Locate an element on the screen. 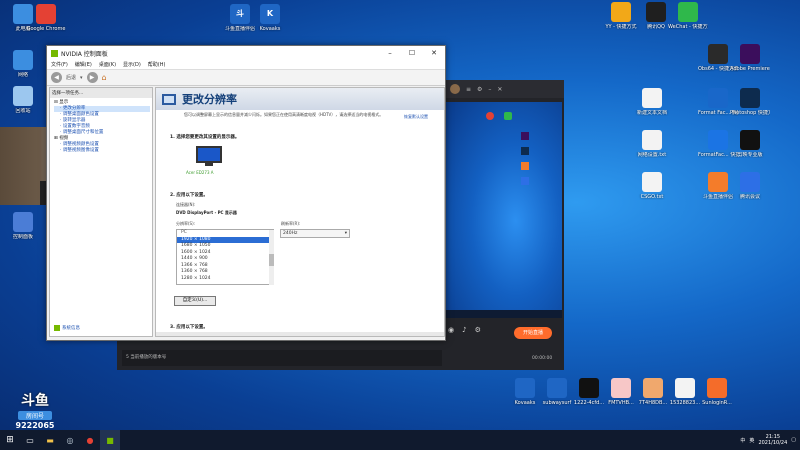 Image resolution: width=800 pixels, height=450 pixels. resolution-option: 1280 × 1024 is located at coordinates (225, 279).